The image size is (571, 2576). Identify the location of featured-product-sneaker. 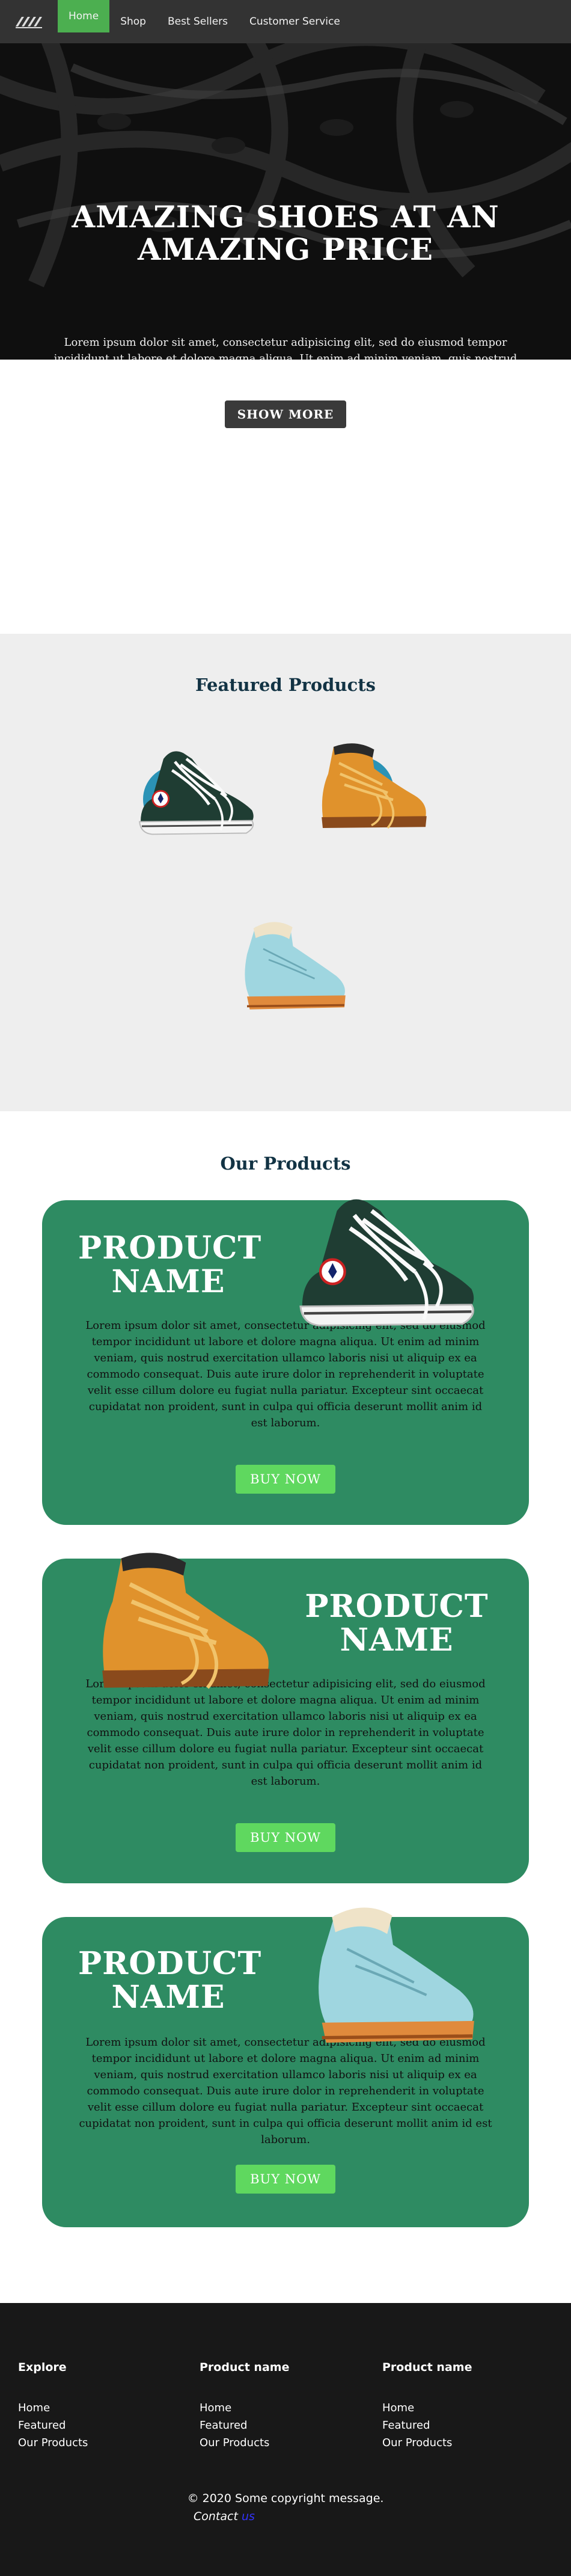
(189, 784).